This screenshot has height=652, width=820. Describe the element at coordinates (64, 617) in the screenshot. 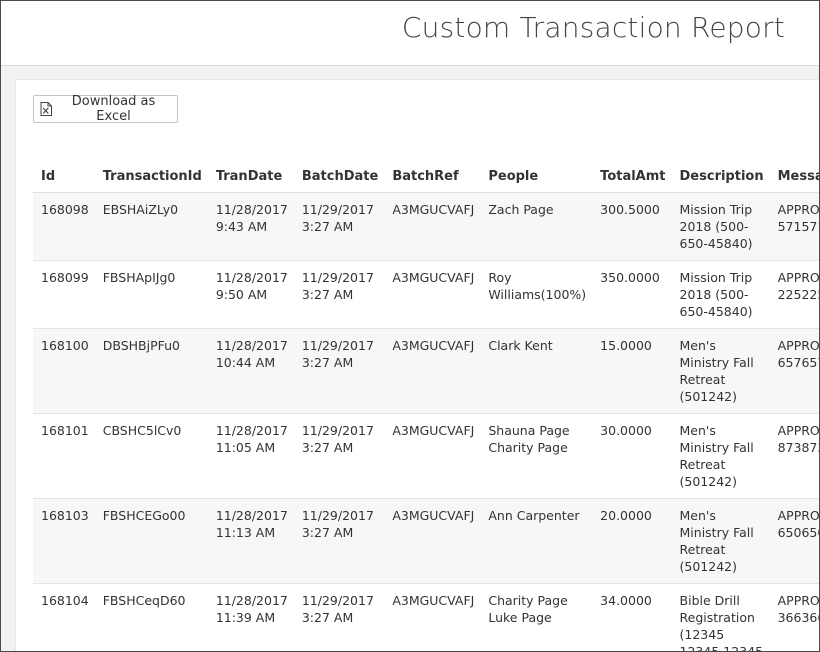

I see `cell-id: 168104` at that location.